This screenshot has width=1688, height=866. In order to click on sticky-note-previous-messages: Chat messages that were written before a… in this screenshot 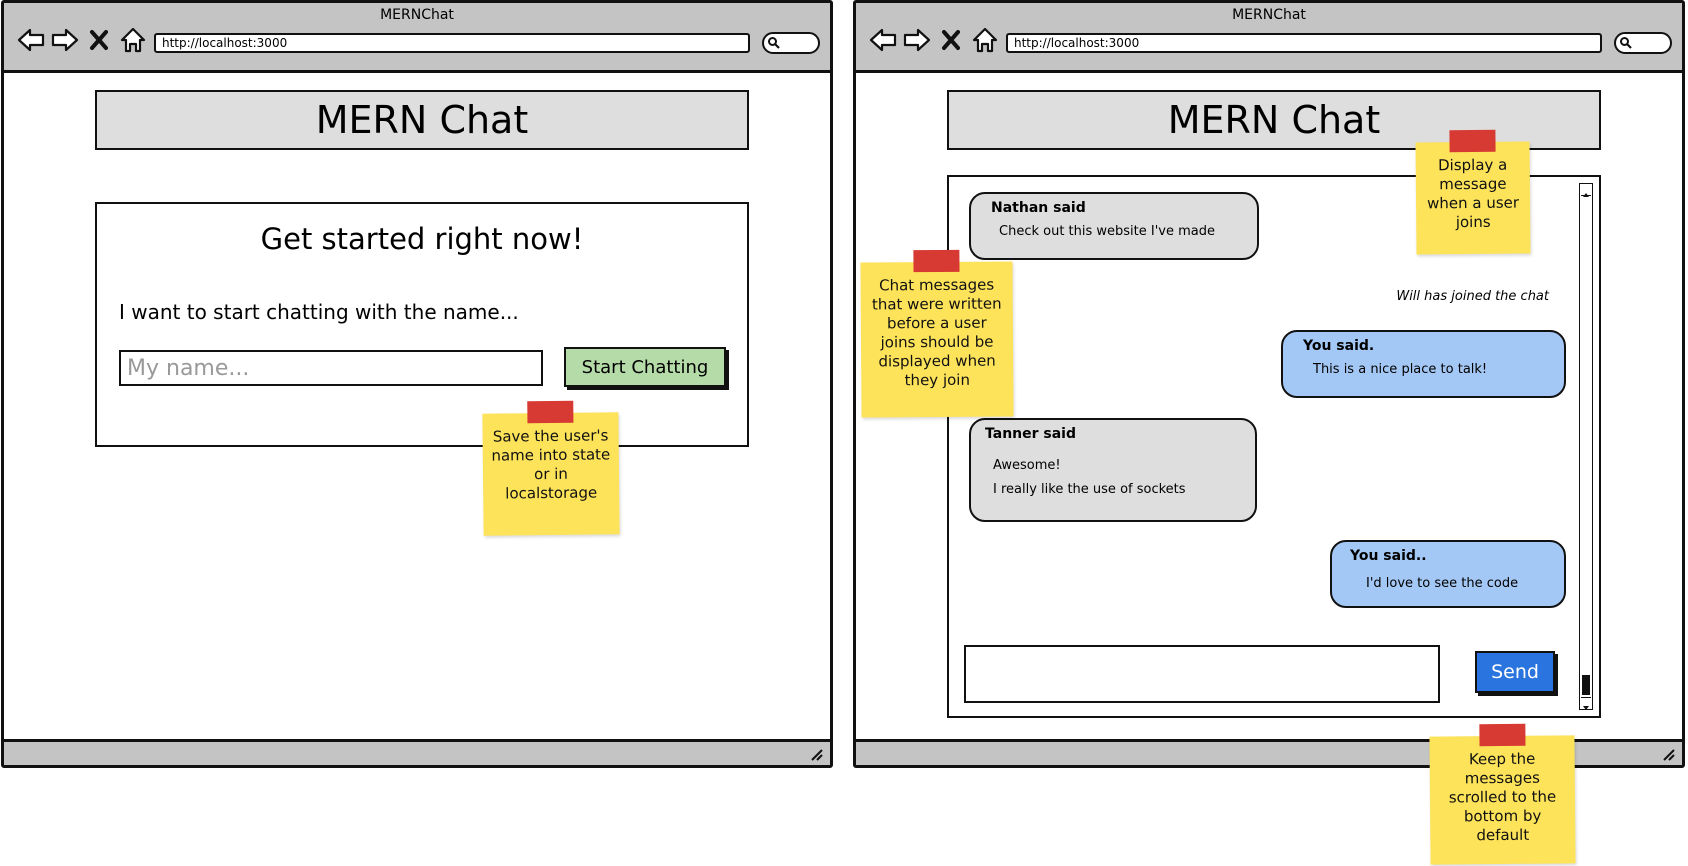, I will do `click(937, 333)`.